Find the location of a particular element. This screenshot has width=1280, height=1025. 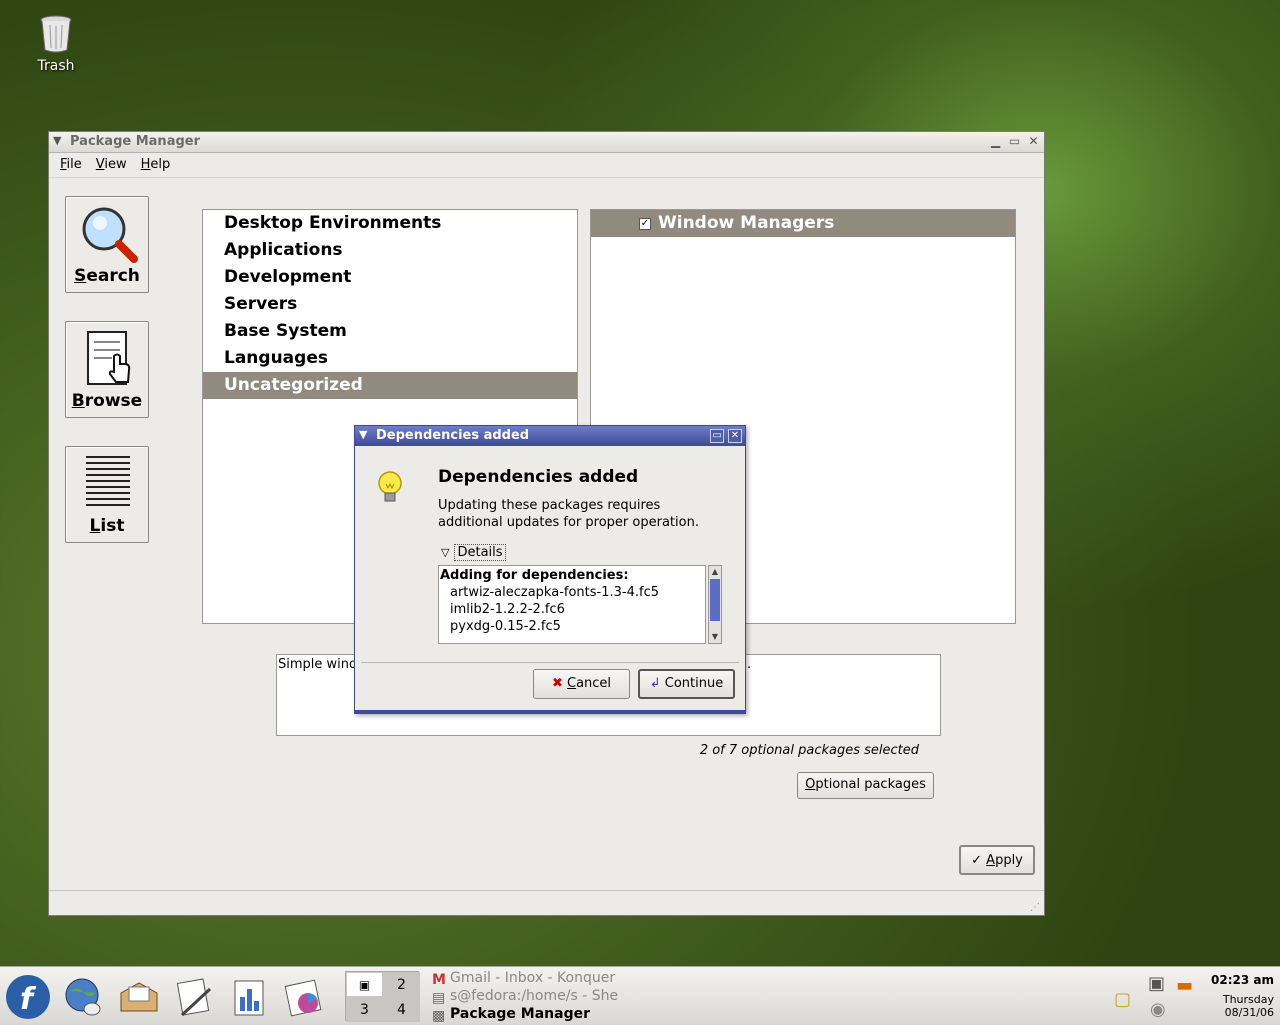

dialog-titlebar: ▼ Dependencies added ▭ ✕ is located at coordinates (550, 436).